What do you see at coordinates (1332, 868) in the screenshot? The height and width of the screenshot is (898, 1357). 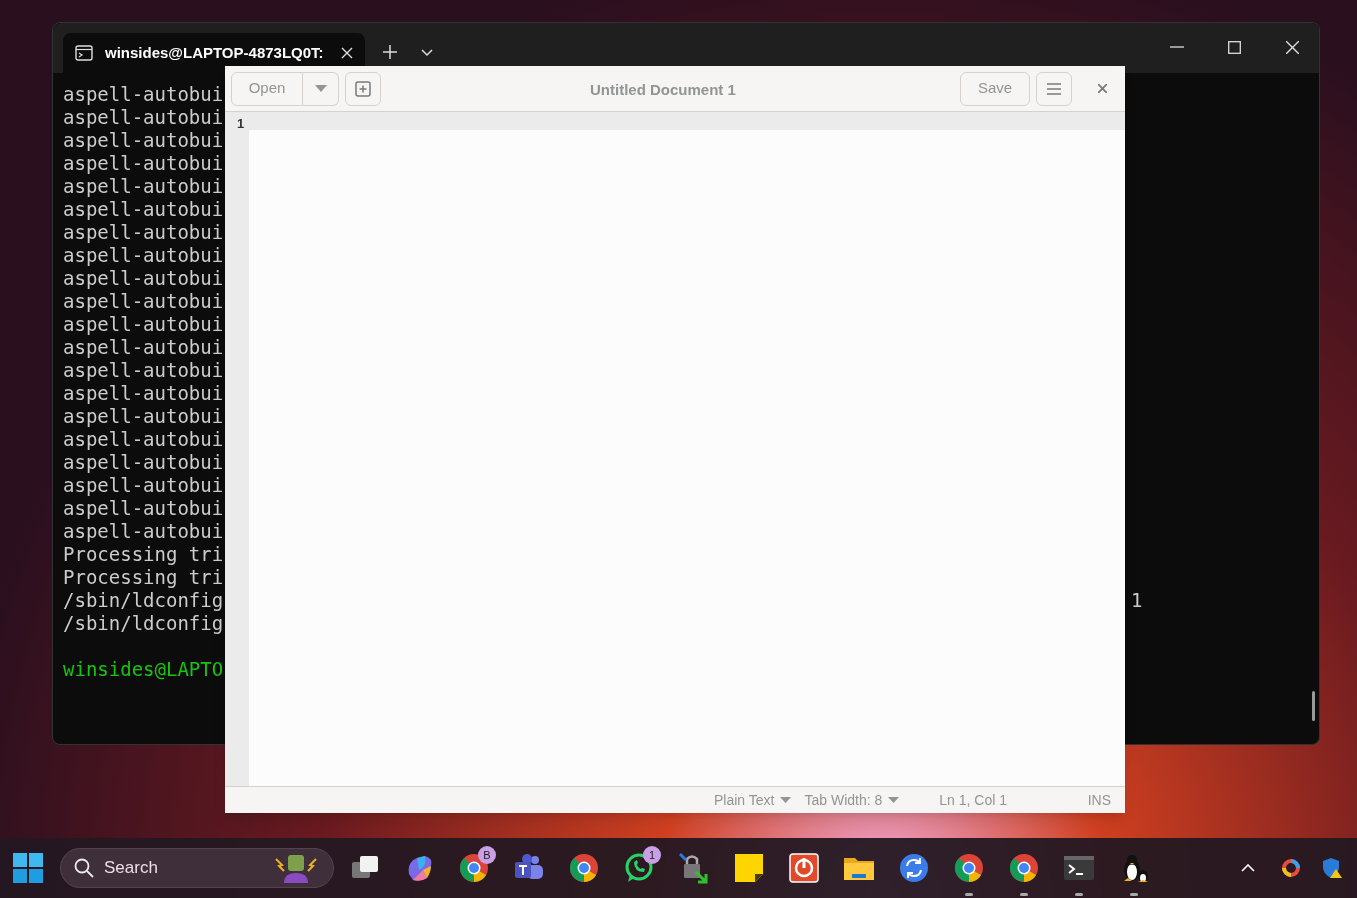 I see `shield-warning-icon` at bounding box center [1332, 868].